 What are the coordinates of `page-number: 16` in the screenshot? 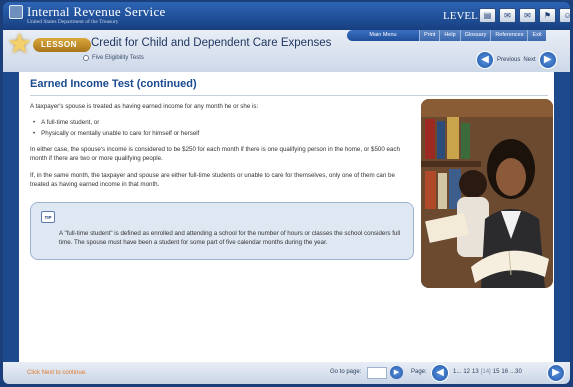 It's located at (504, 372).